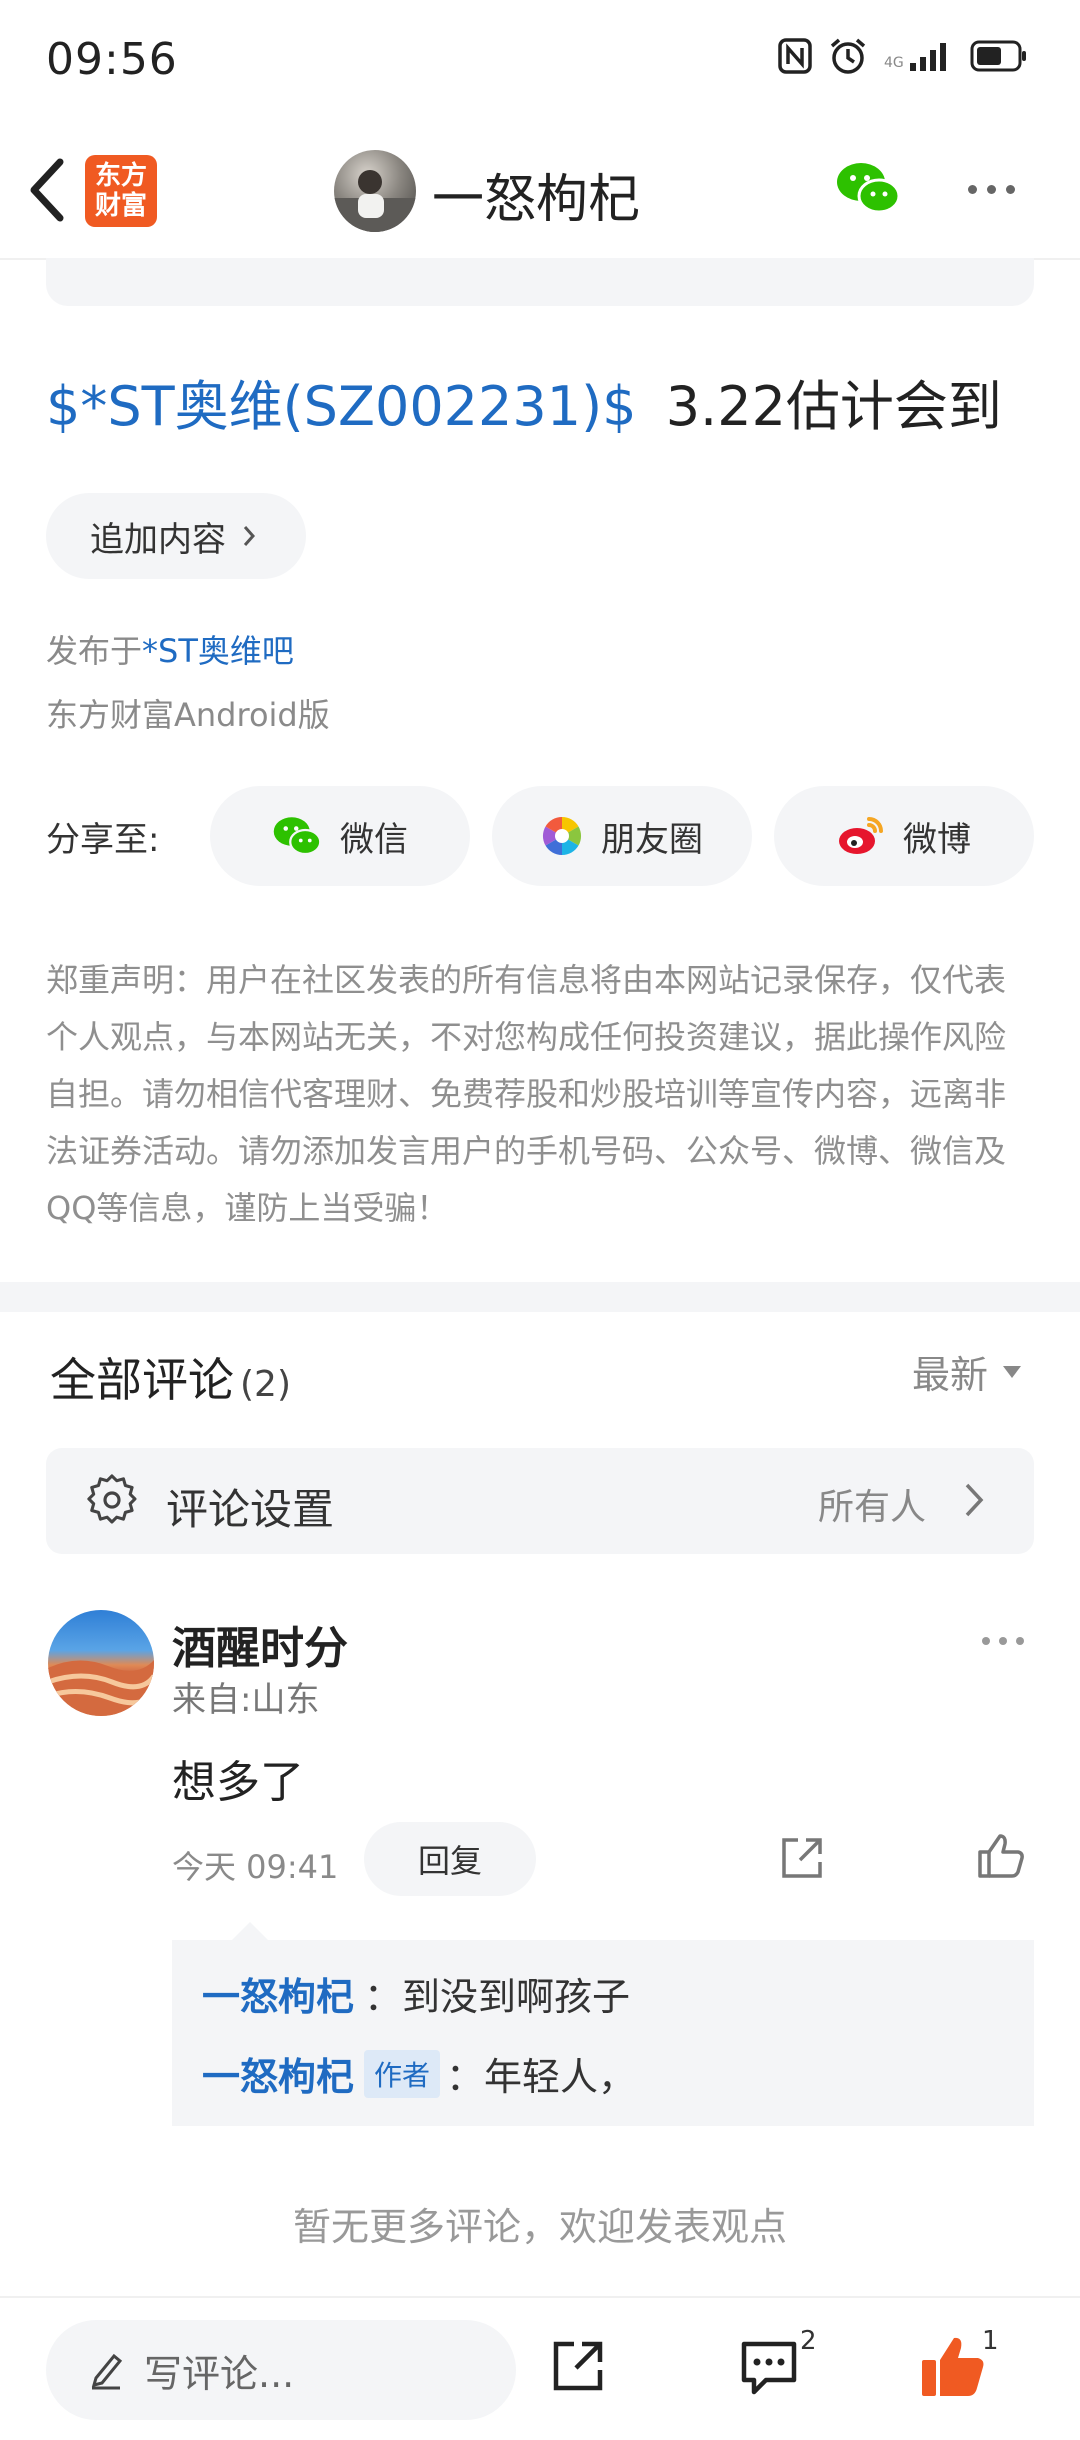 The image size is (1080, 2440). What do you see at coordinates (795, 56) in the screenshot?
I see `nfc-icon` at bounding box center [795, 56].